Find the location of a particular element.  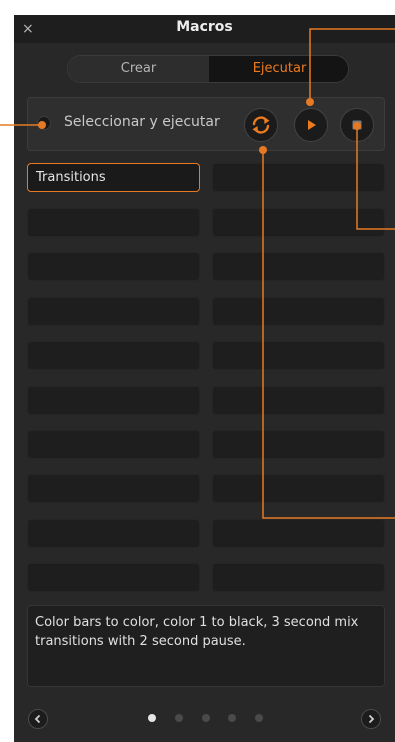

callout-dot-loop is located at coordinates (263, 150).